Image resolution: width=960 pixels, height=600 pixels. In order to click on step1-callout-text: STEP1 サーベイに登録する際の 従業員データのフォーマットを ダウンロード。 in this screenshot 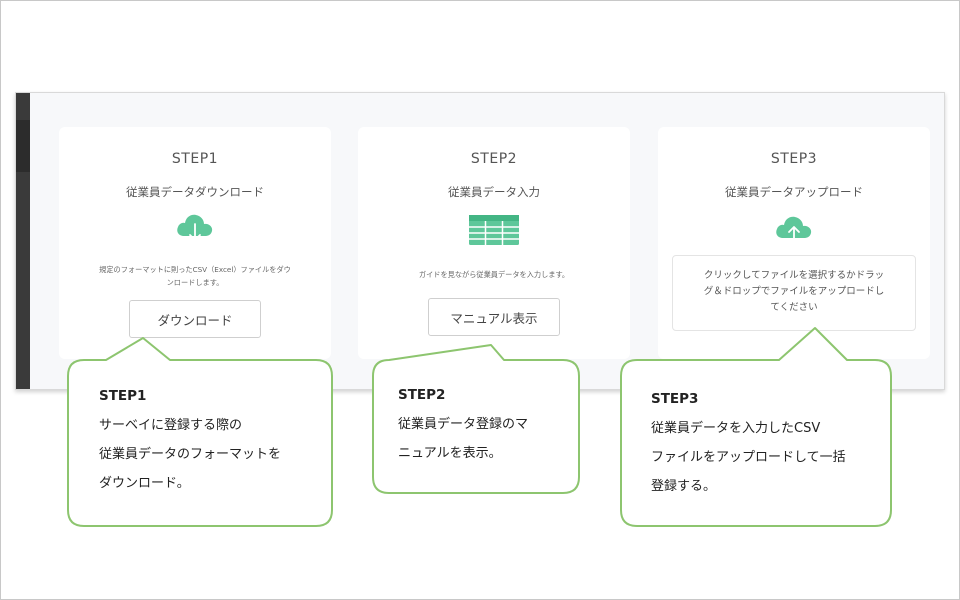, I will do `click(190, 440)`.